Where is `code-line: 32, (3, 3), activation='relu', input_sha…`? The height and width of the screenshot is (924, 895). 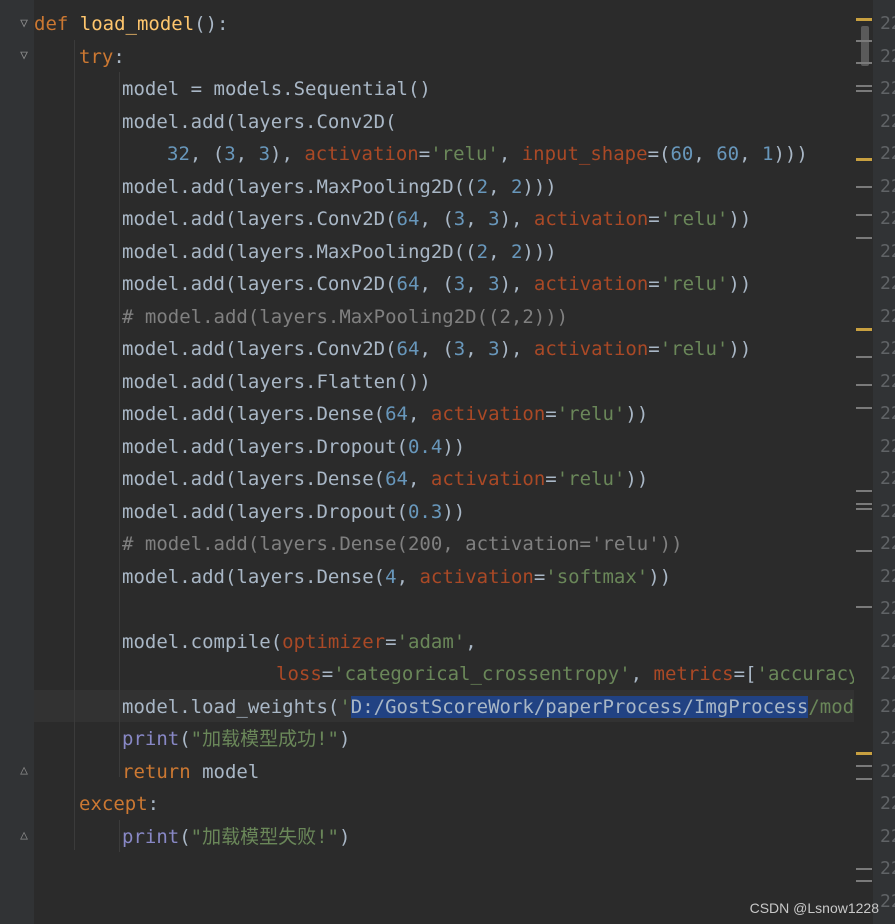 code-line: 32, (3, 3), activation='relu', input_sha… is located at coordinates (487, 154).